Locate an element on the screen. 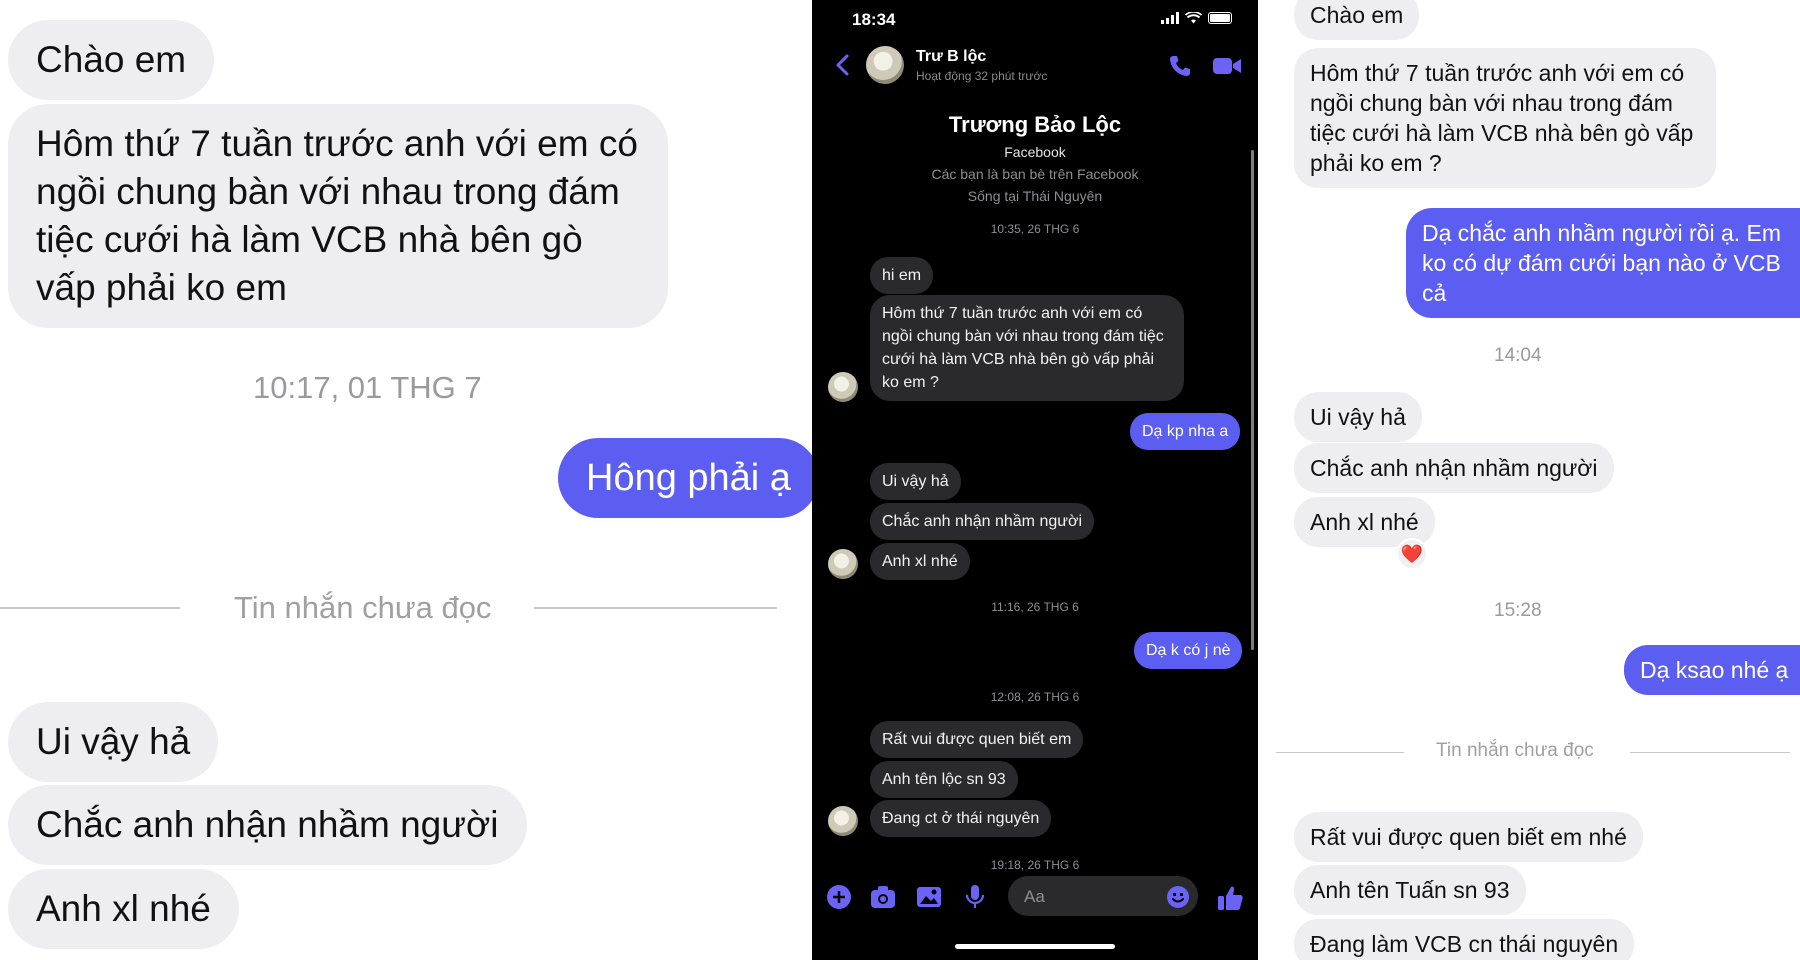  message-composer: Aa is located at coordinates (1035, 898).